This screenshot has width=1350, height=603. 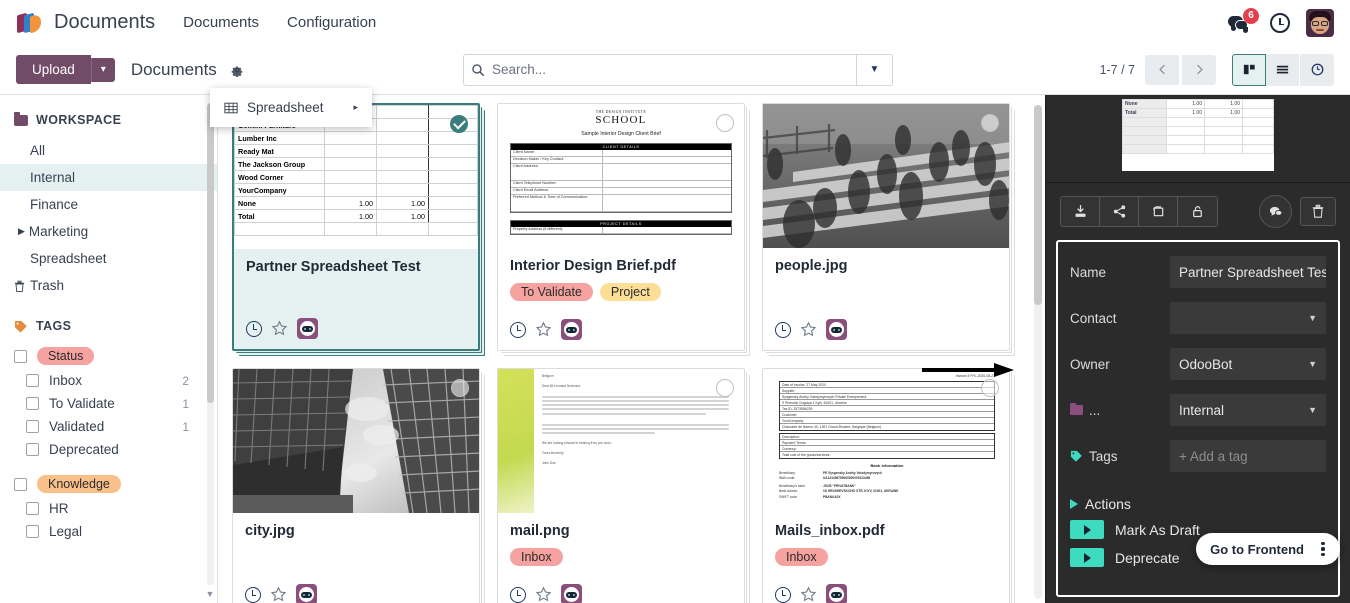 What do you see at coordinates (1283, 69) in the screenshot?
I see `view-list-button` at bounding box center [1283, 69].